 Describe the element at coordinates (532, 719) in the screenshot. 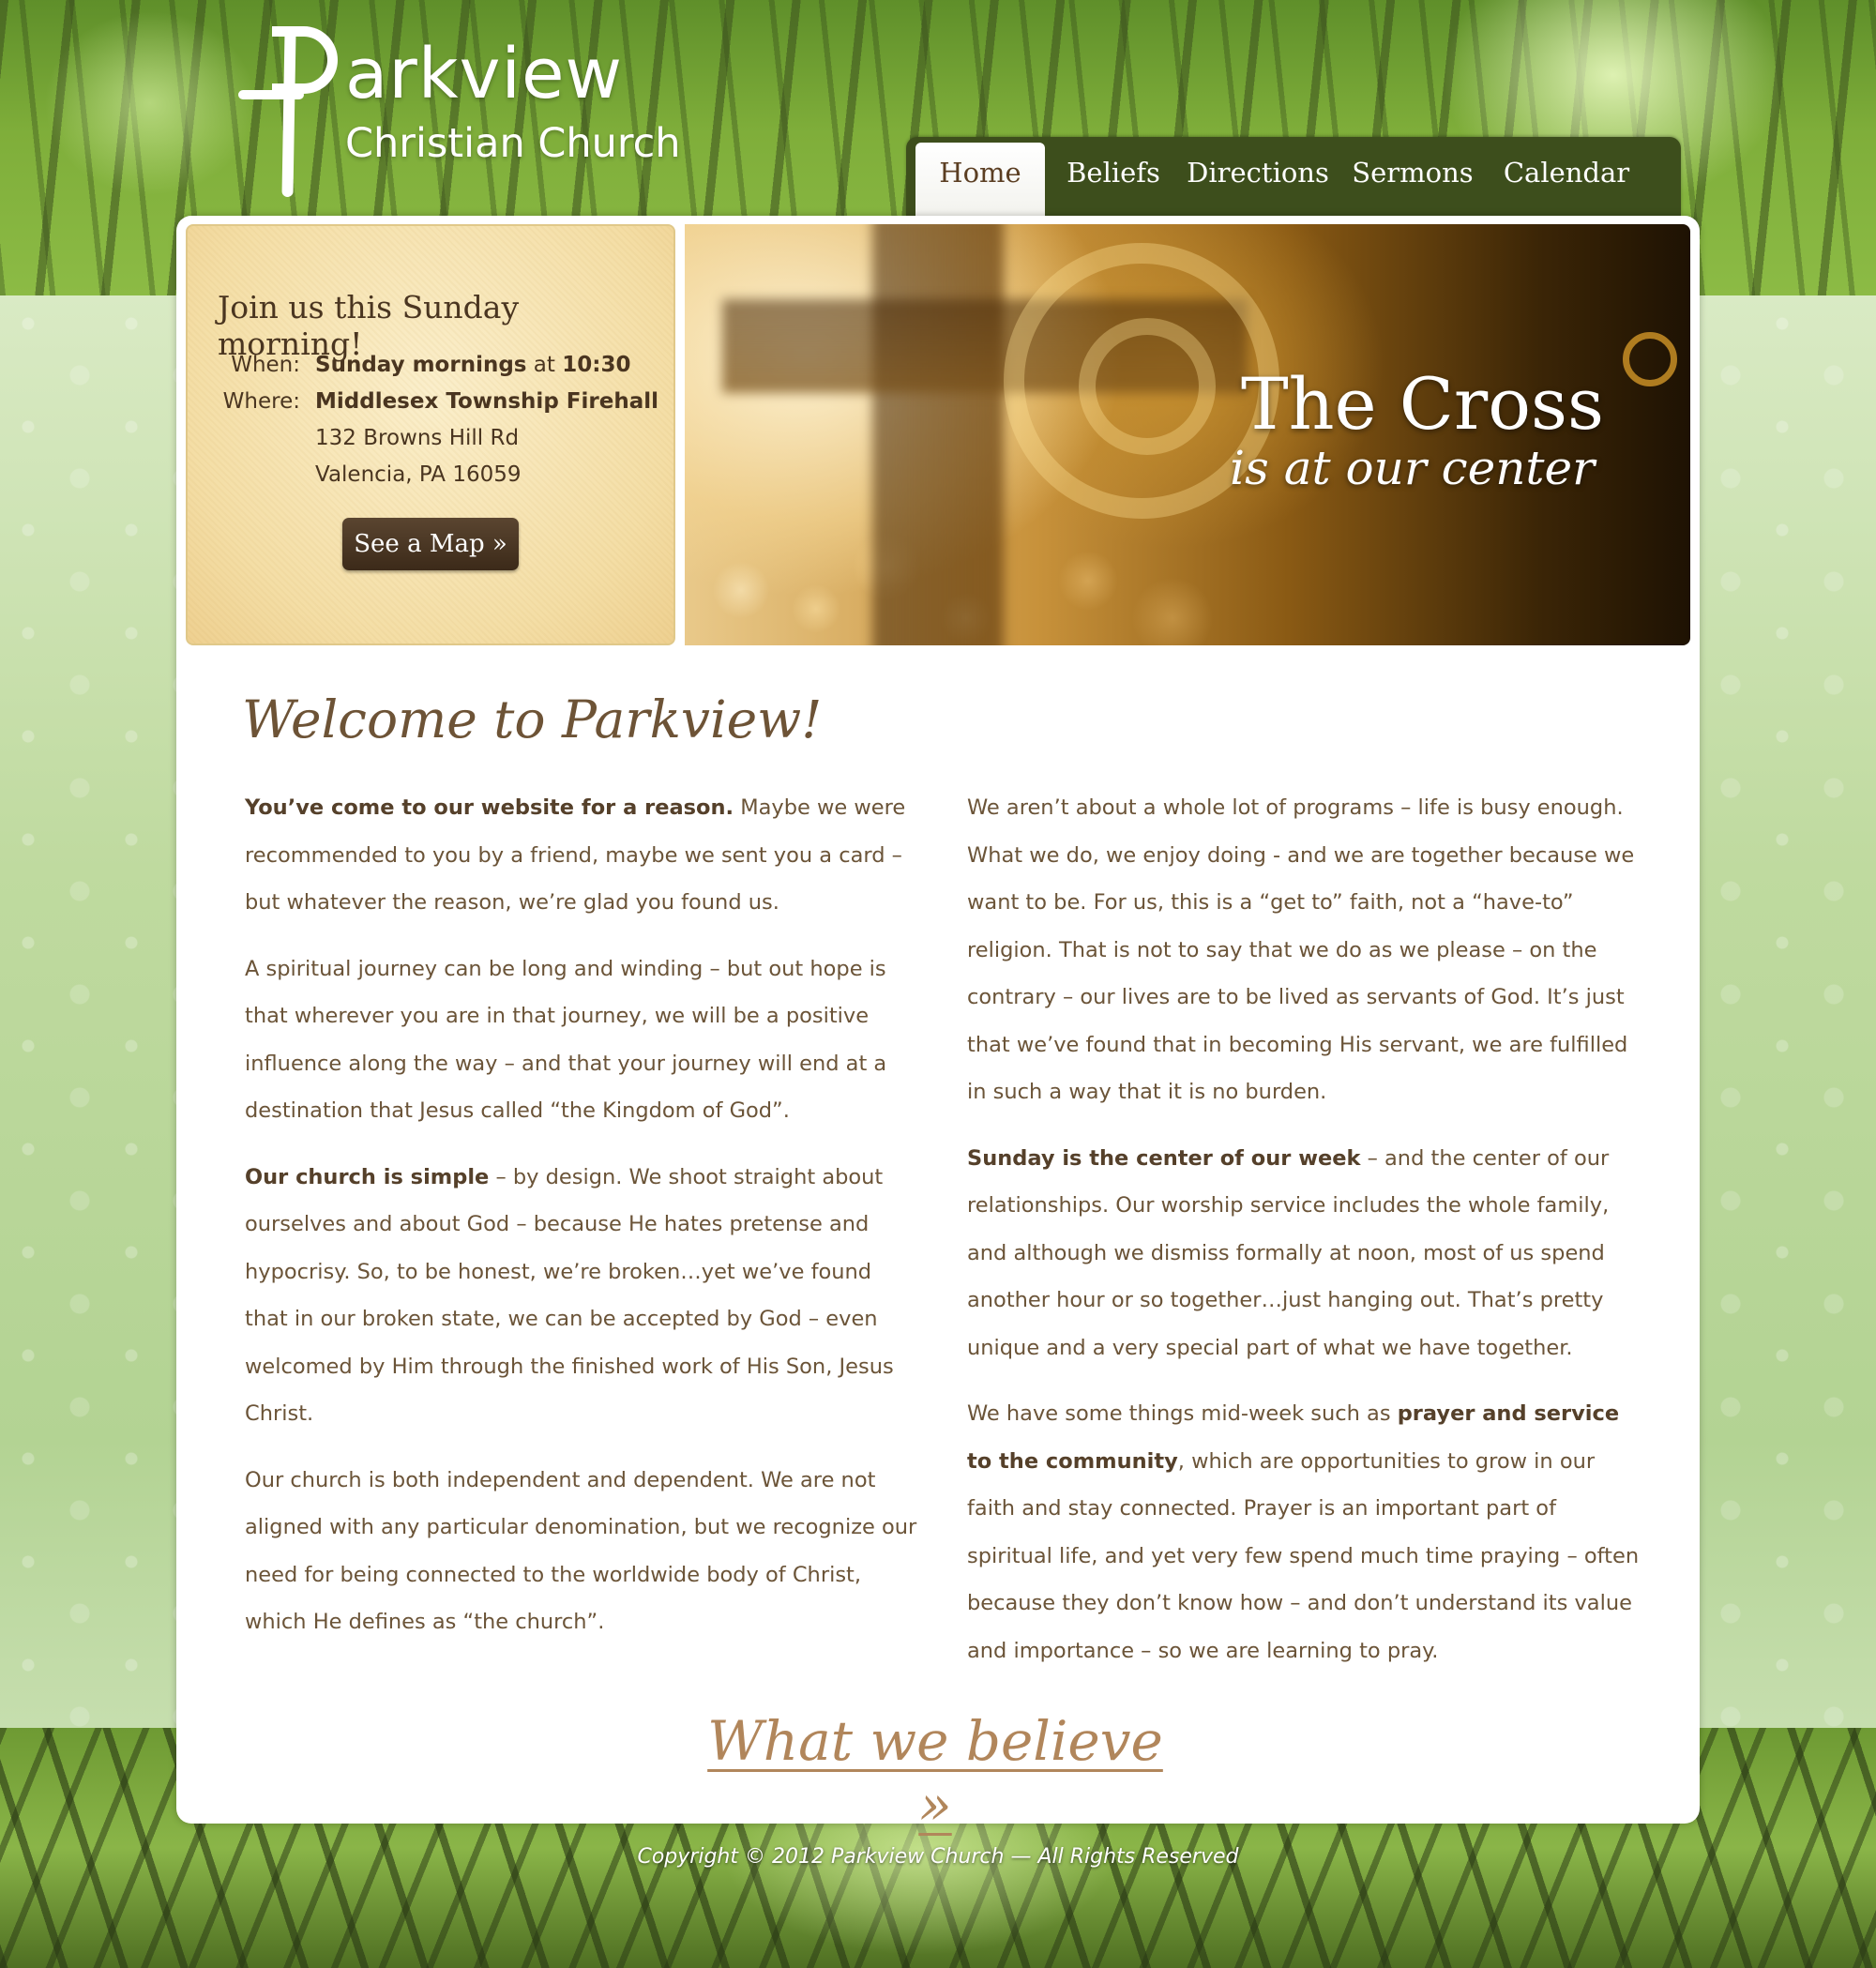

I see `page-title: Welcome to Parkview!` at that location.